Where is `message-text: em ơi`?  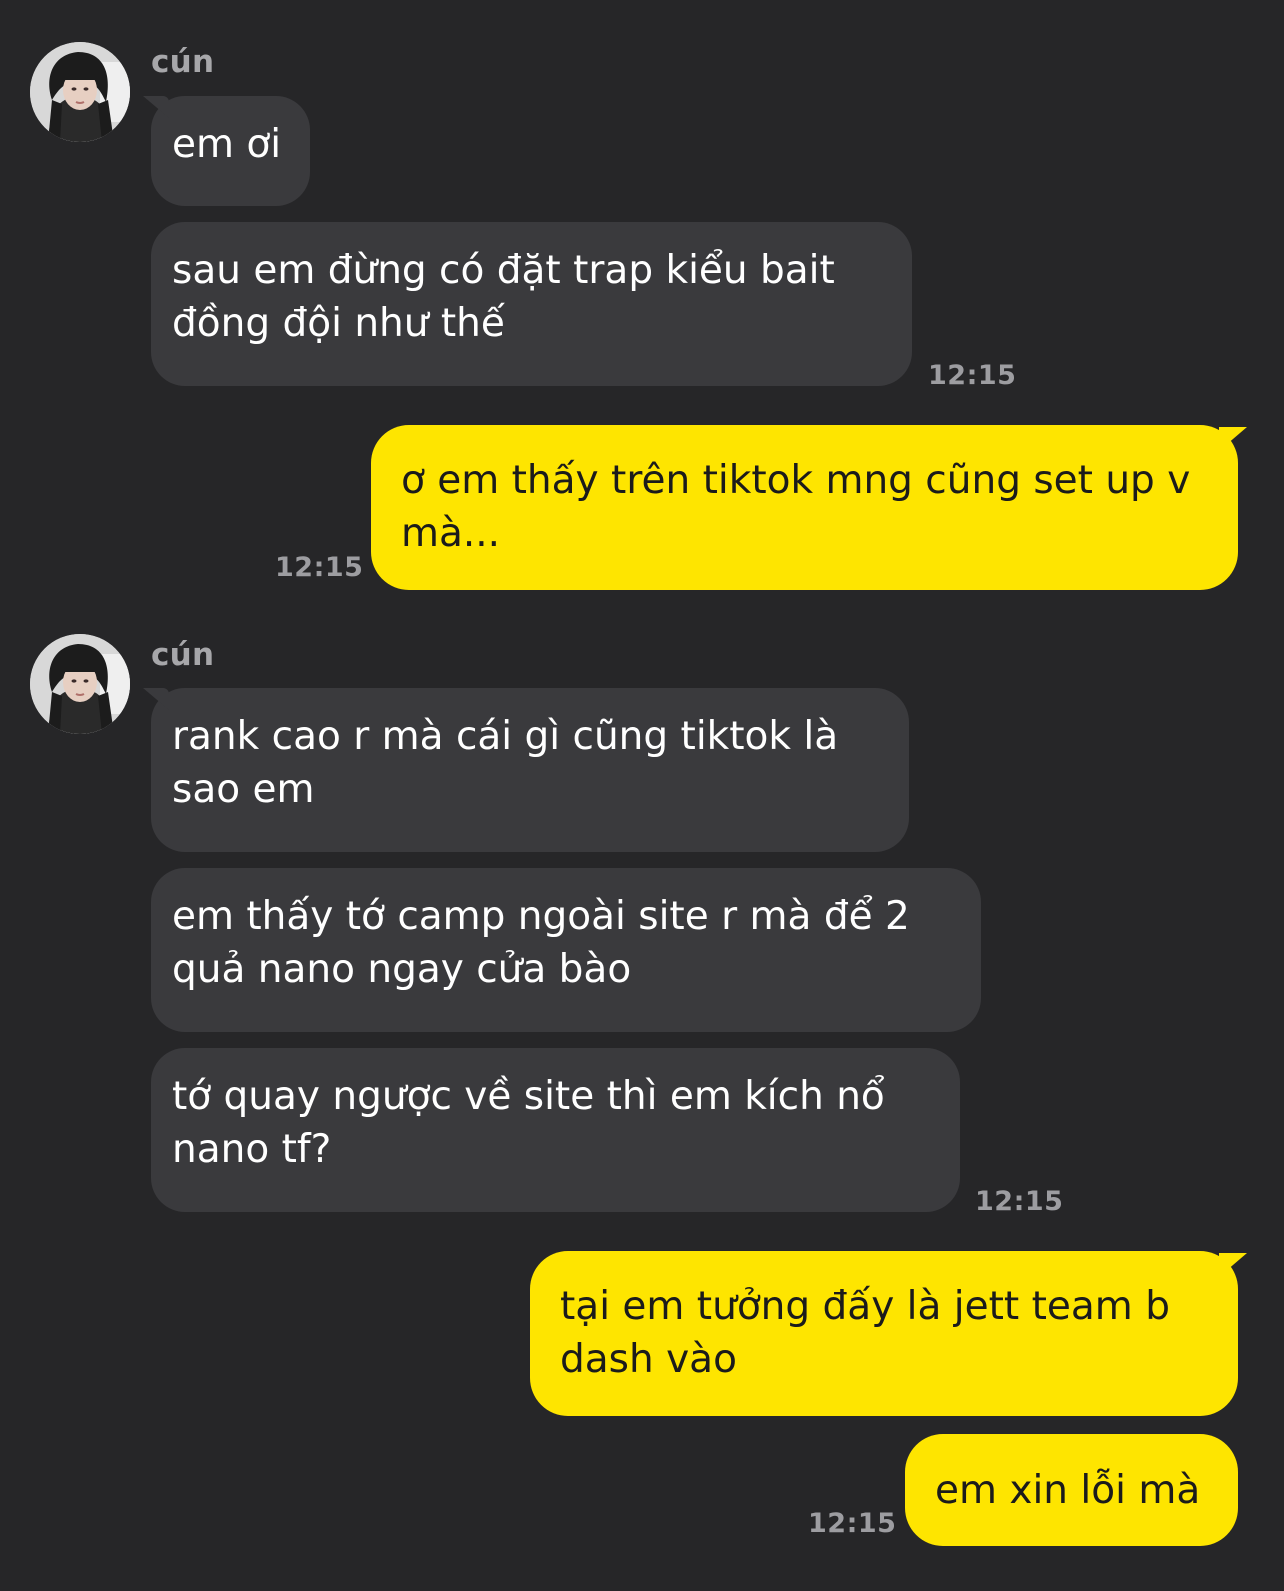
message-text: em ơi is located at coordinates (227, 144).